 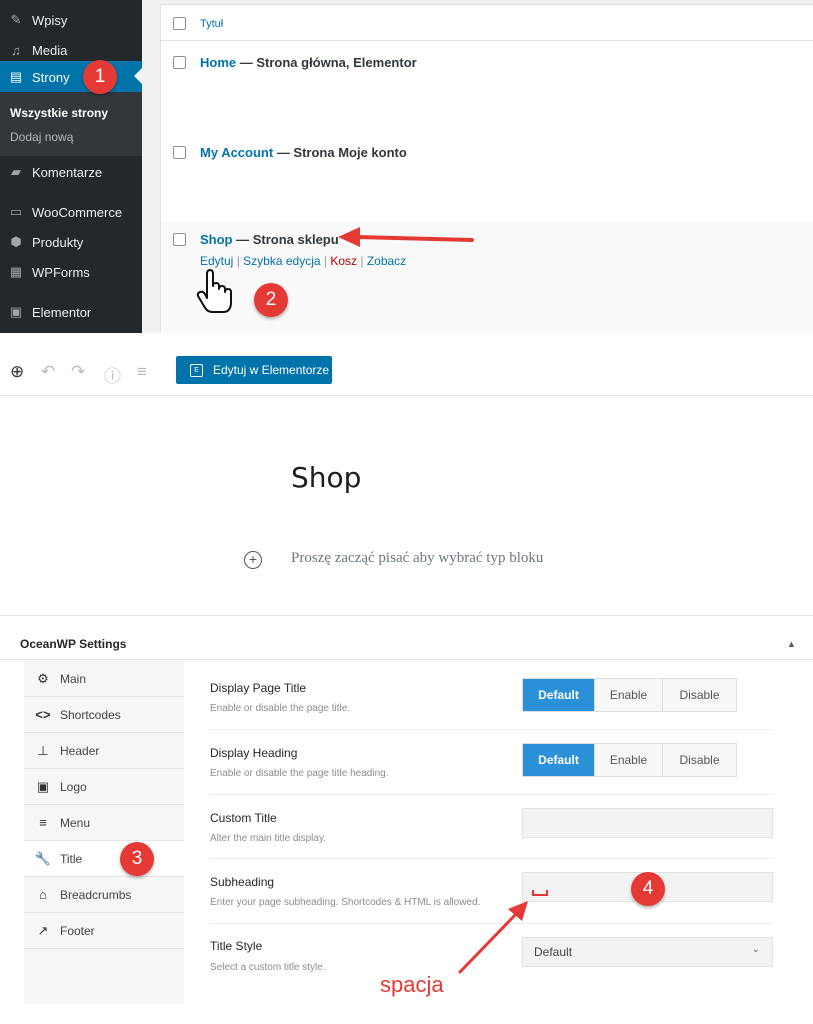 I want to click on submenu-add-new: Dodaj nową, so click(x=41, y=137).